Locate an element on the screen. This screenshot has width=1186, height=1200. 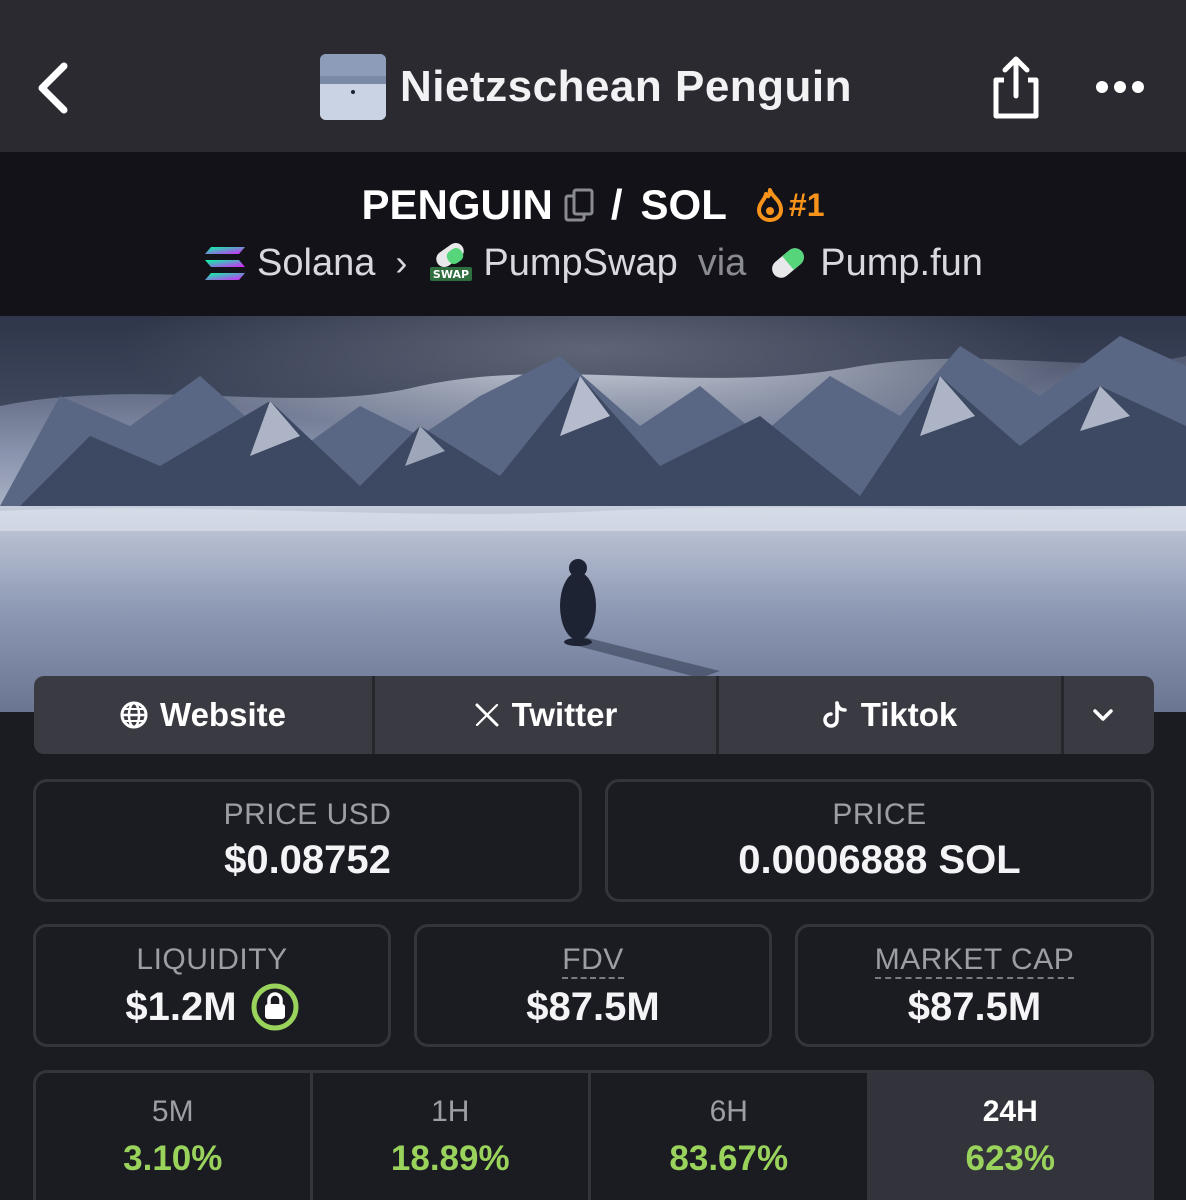
back-button is located at coordinates (55, 88).